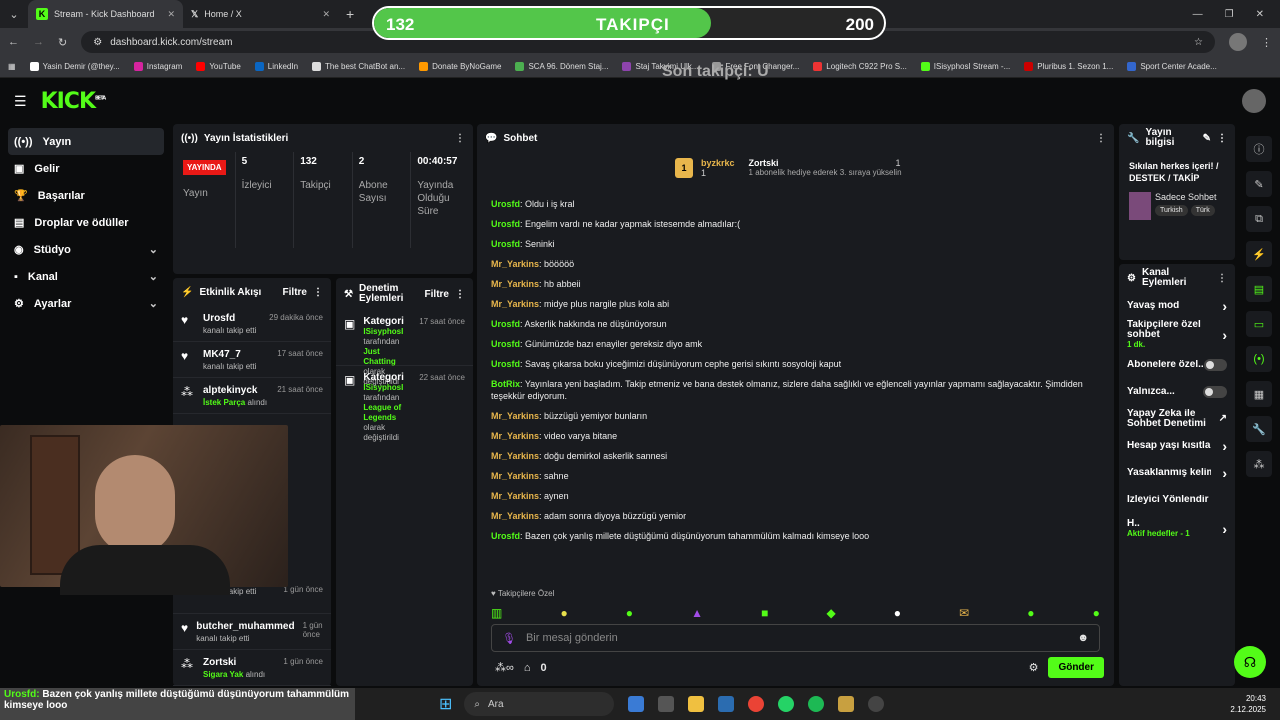 Image resolution: width=1280 pixels, height=720 pixels. Describe the element at coordinates (86, 249) in the screenshot. I see `sidebar-item-studio: ◉ Stüdyo ⌄` at that location.